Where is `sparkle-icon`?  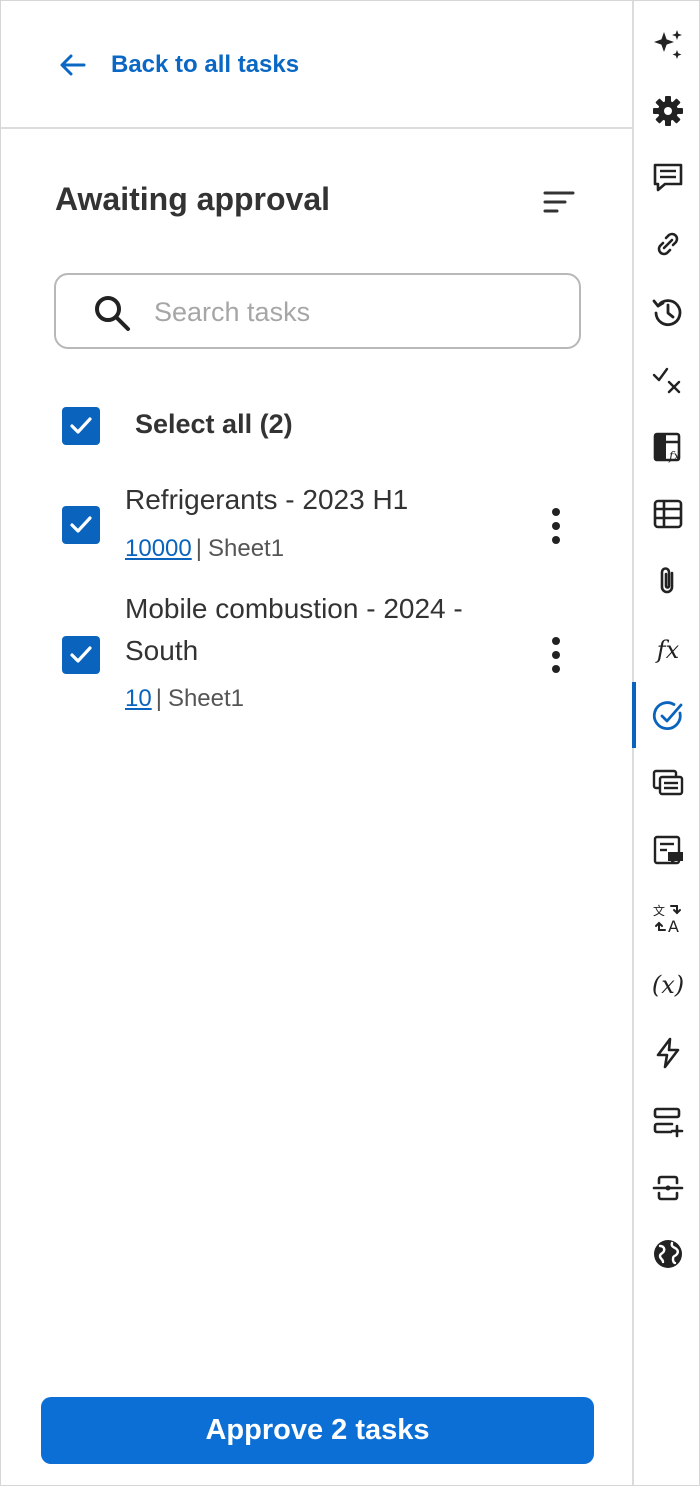 sparkle-icon is located at coordinates (668, 45).